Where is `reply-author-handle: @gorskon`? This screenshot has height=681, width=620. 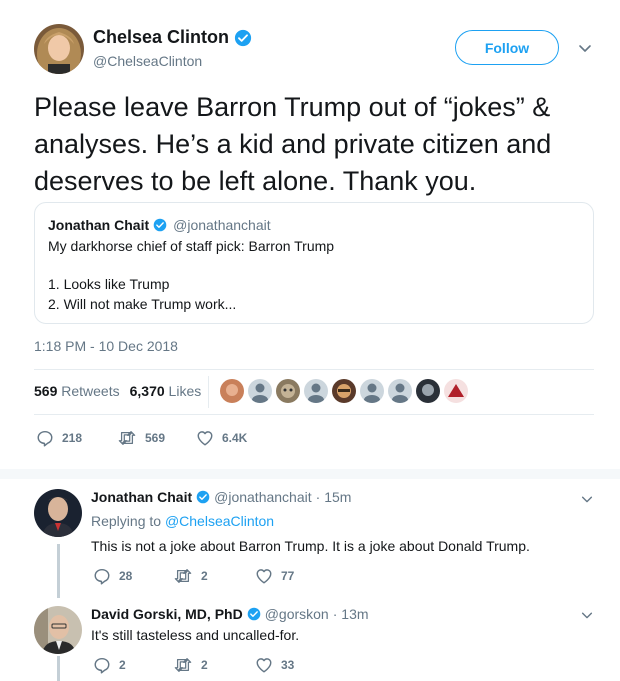
reply-author-handle: @gorskon is located at coordinates (297, 614).